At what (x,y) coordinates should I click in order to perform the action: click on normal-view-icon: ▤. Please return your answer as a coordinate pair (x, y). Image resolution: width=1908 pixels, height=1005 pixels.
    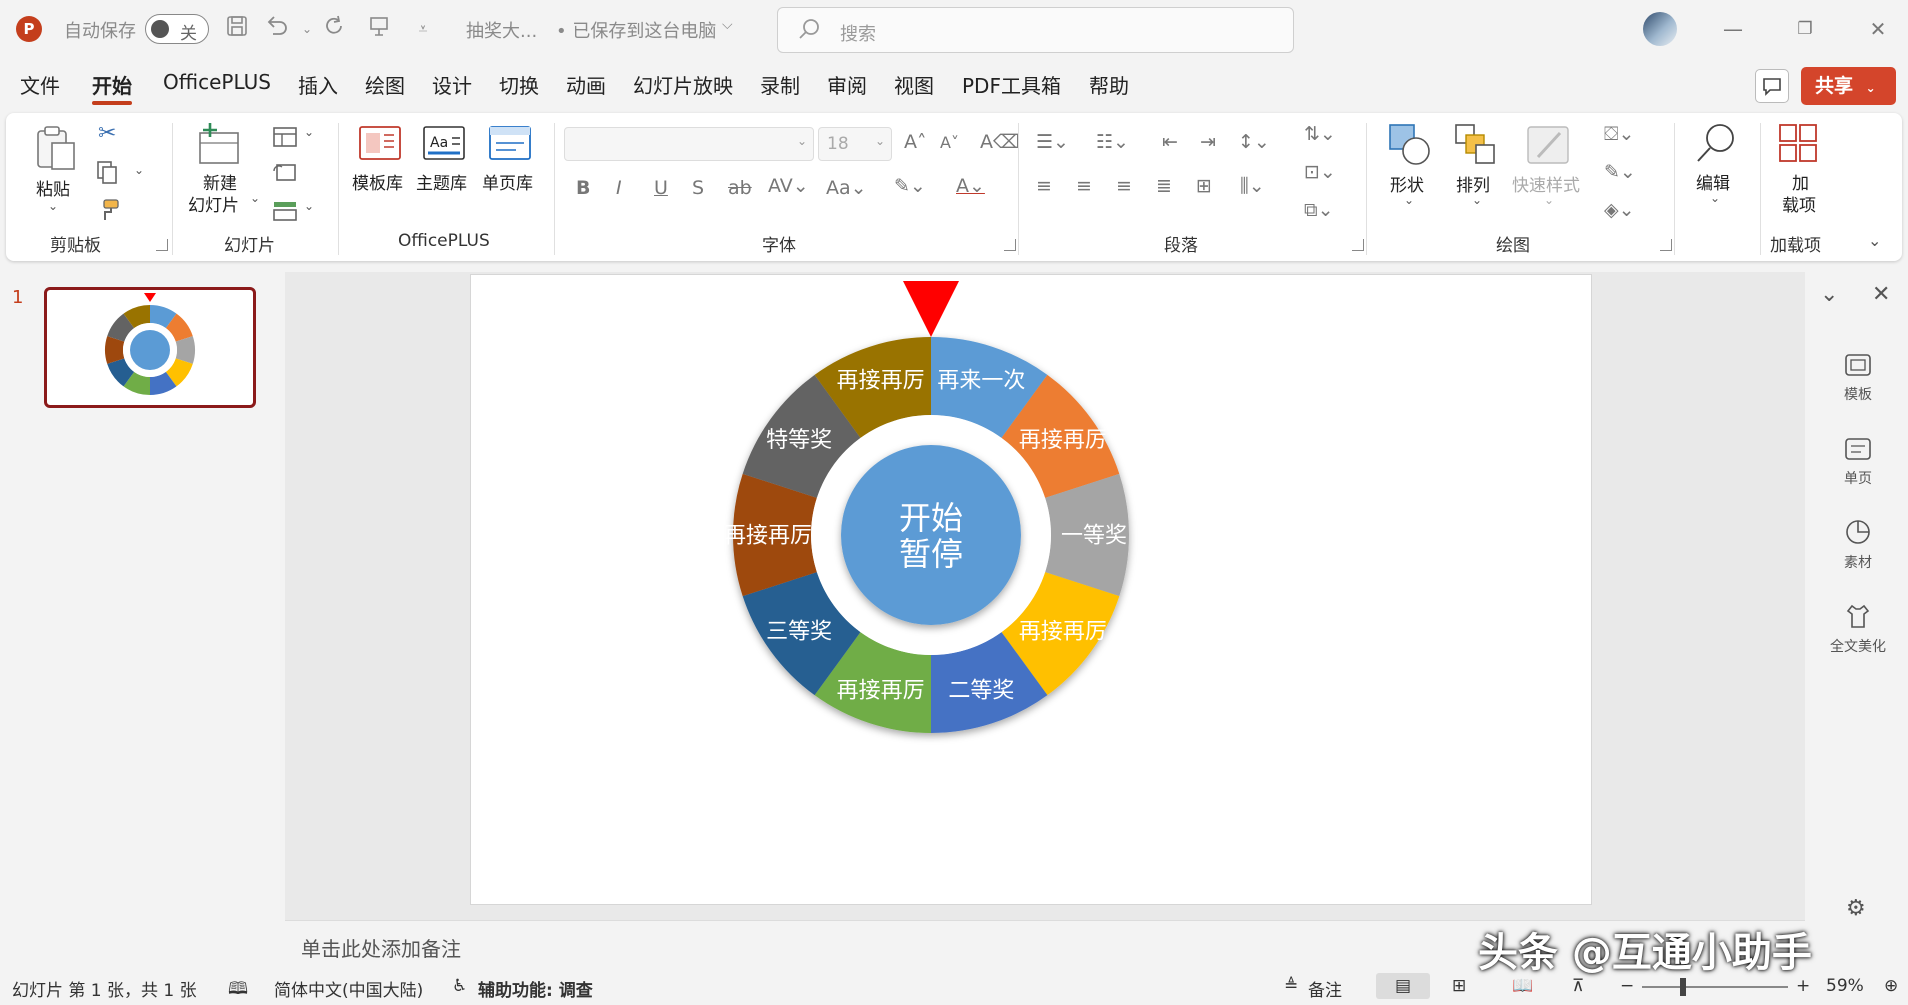
    Looking at the image, I should click on (1403, 986).